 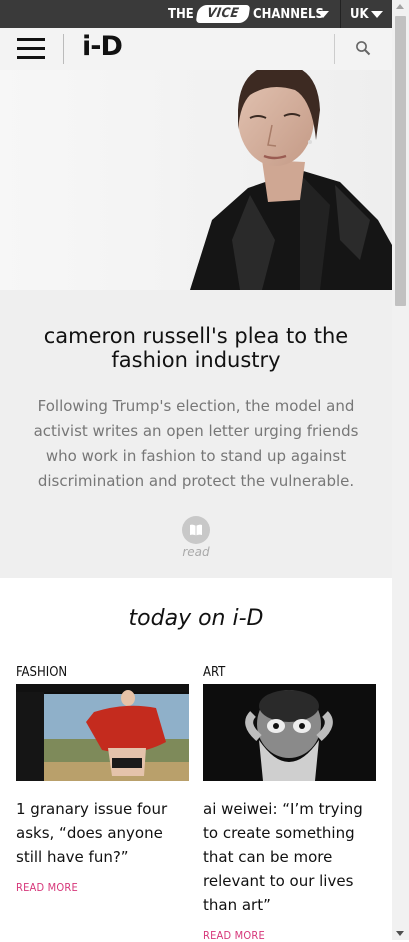 What do you see at coordinates (181, 14) in the screenshot?
I see `the-label: THE` at bounding box center [181, 14].